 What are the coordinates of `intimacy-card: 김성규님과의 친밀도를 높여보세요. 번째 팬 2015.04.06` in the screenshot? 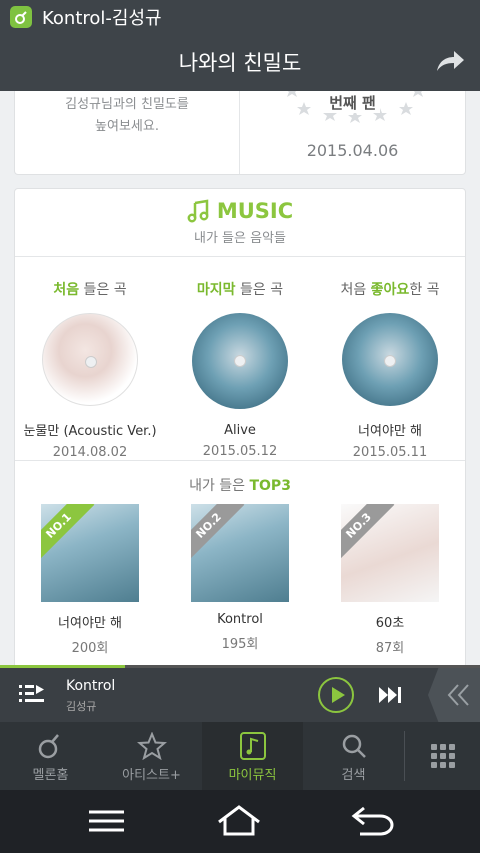 It's located at (240, 133).